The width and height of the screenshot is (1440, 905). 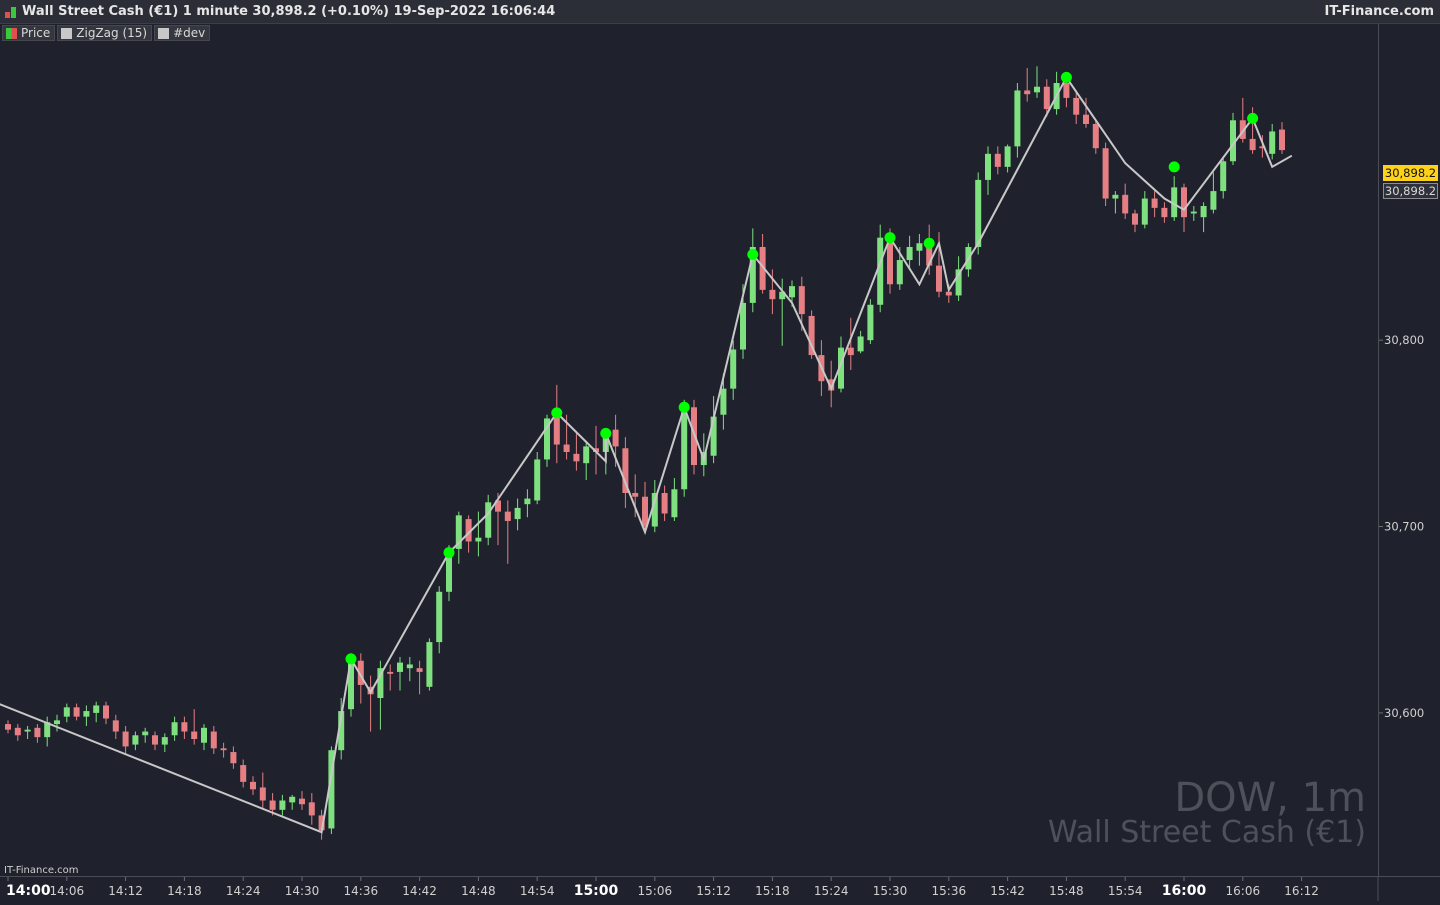 What do you see at coordinates (1243, 891) in the screenshot?
I see `x-tick-label: 16:06` at bounding box center [1243, 891].